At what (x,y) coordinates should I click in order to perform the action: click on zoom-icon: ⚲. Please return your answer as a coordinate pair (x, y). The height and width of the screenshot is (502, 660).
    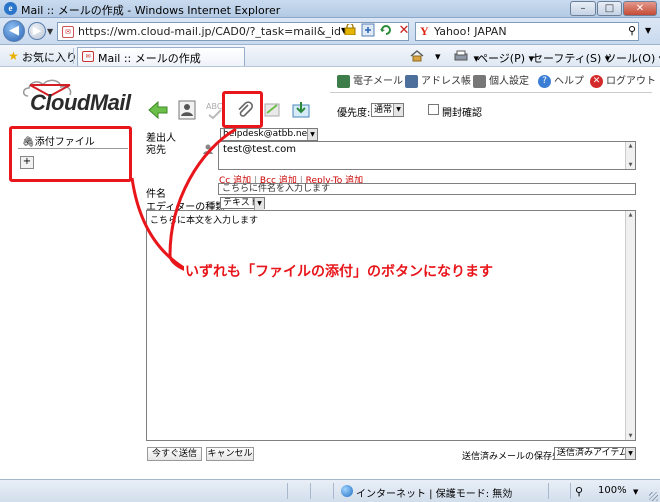
    Looking at the image, I should click on (579, 491).